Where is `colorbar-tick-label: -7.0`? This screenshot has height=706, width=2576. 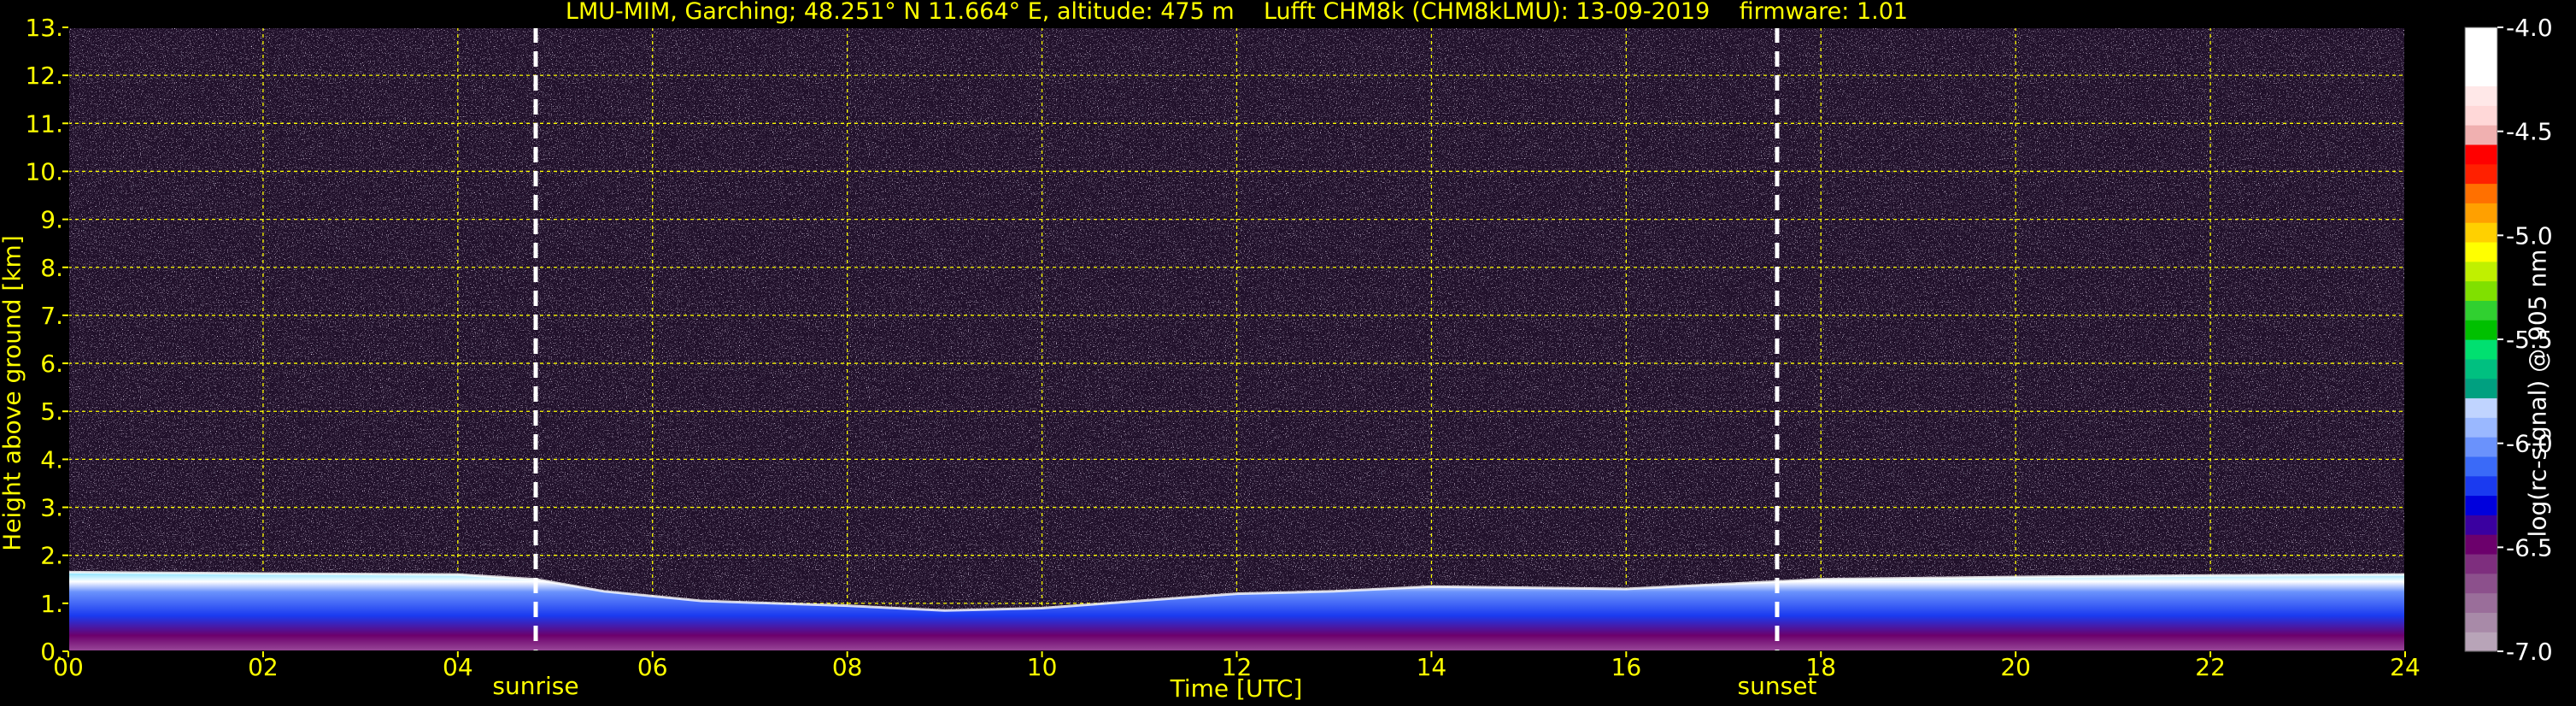
colorbar-tick-label: -7.0 is located at coordinates (2529, 652).